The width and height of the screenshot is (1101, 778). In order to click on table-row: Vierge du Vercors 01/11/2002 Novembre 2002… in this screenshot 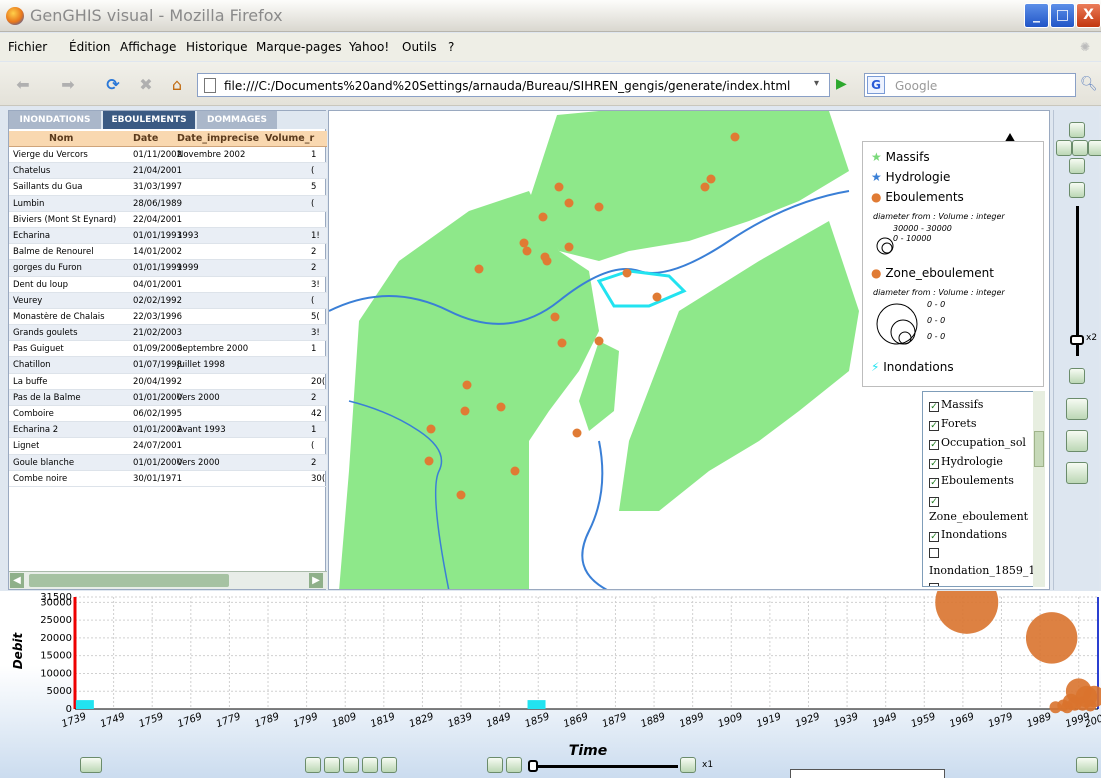, I will do `click(168, 155)`.